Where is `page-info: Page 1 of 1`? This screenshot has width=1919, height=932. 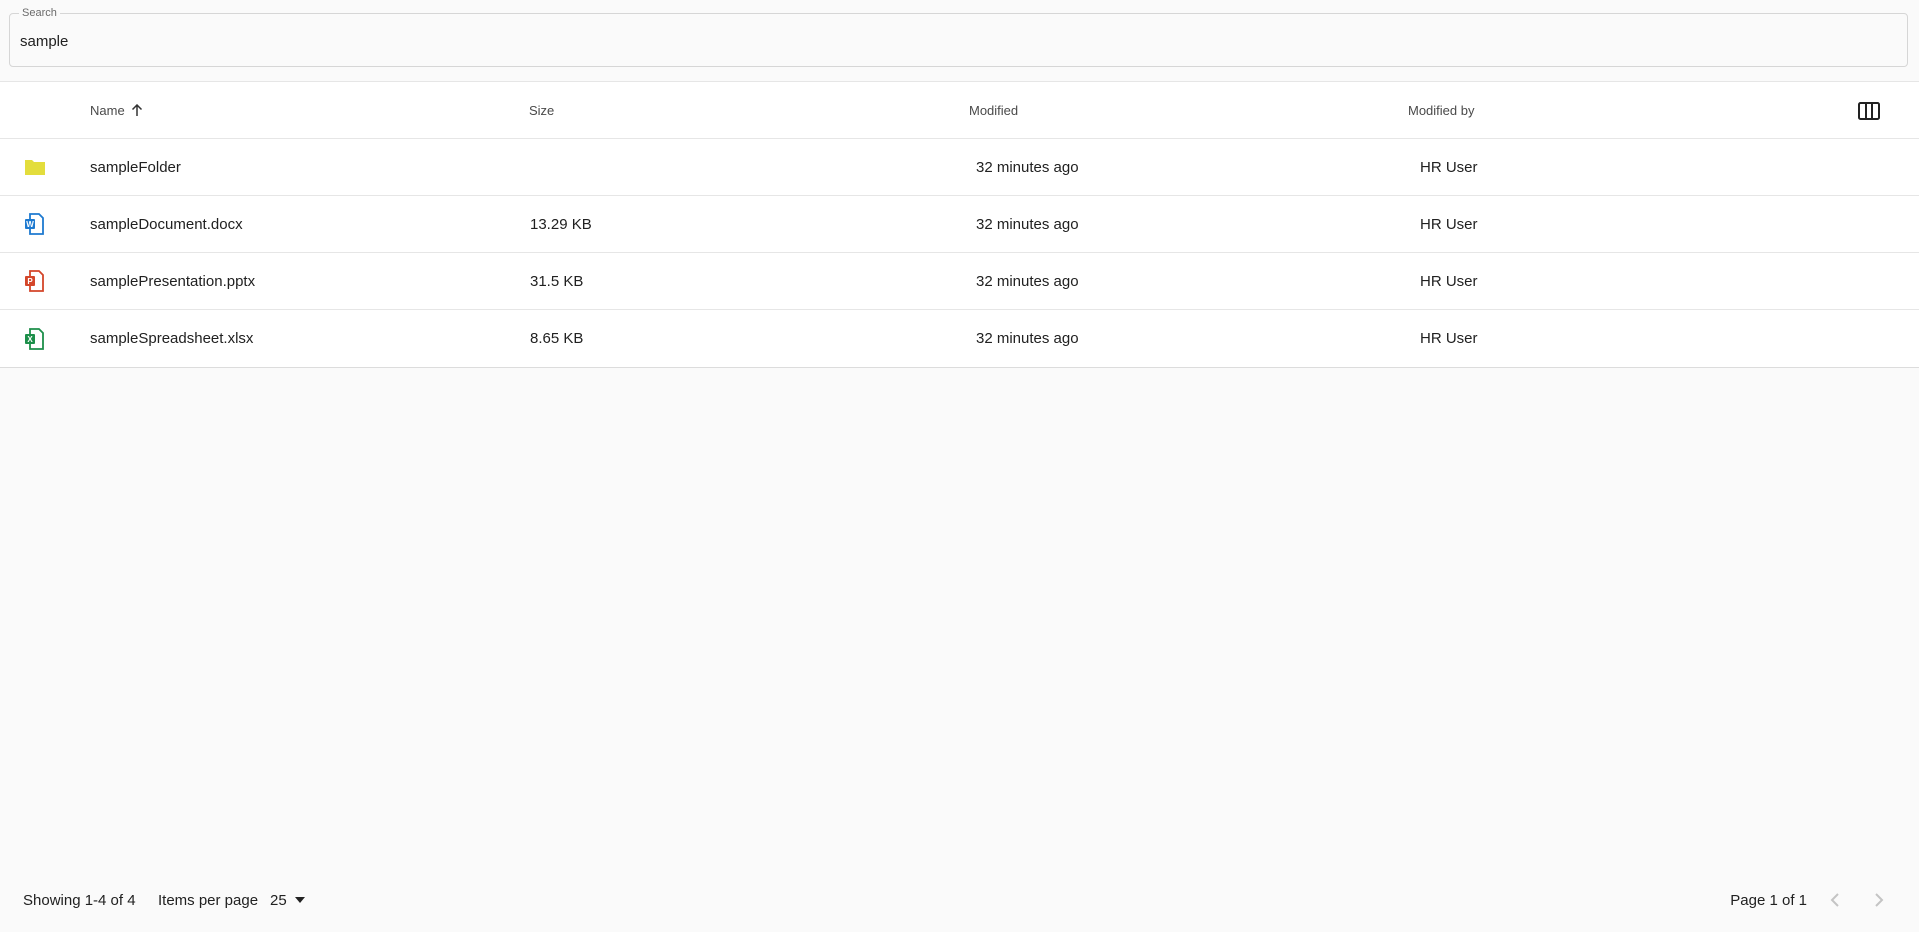
page-info: Page 1 of 1 is located at coordinates (1768, 900).